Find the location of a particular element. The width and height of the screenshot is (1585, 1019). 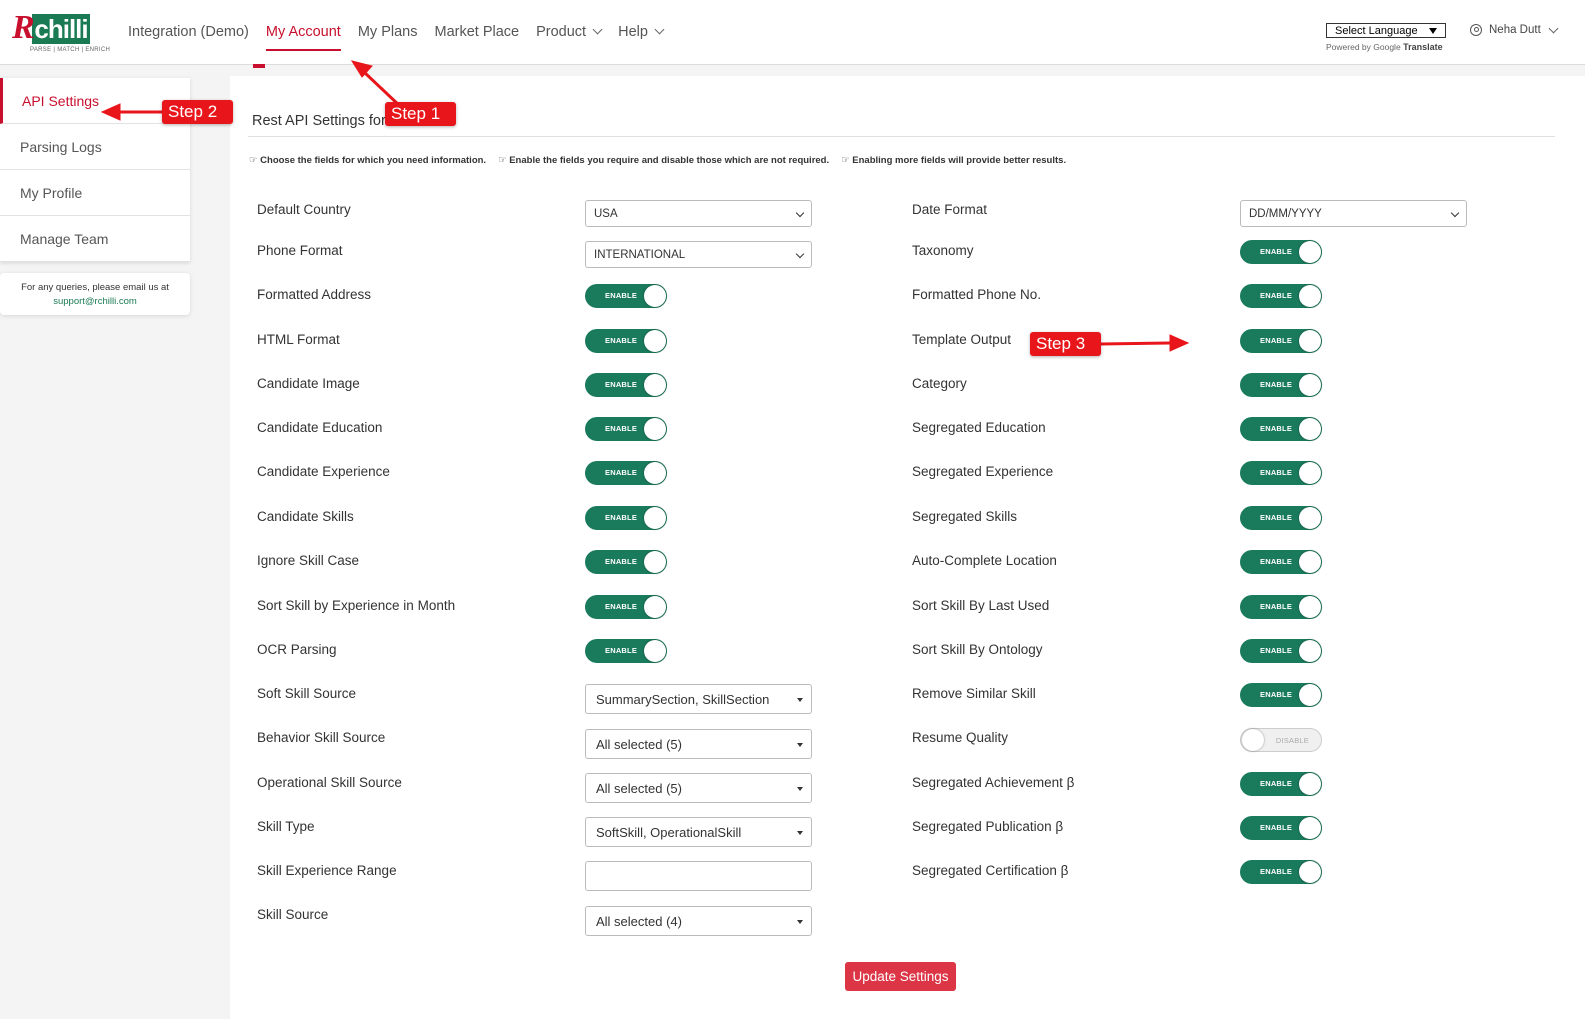

callout-step-1: Step 1 is located at coordinates (421, 114).